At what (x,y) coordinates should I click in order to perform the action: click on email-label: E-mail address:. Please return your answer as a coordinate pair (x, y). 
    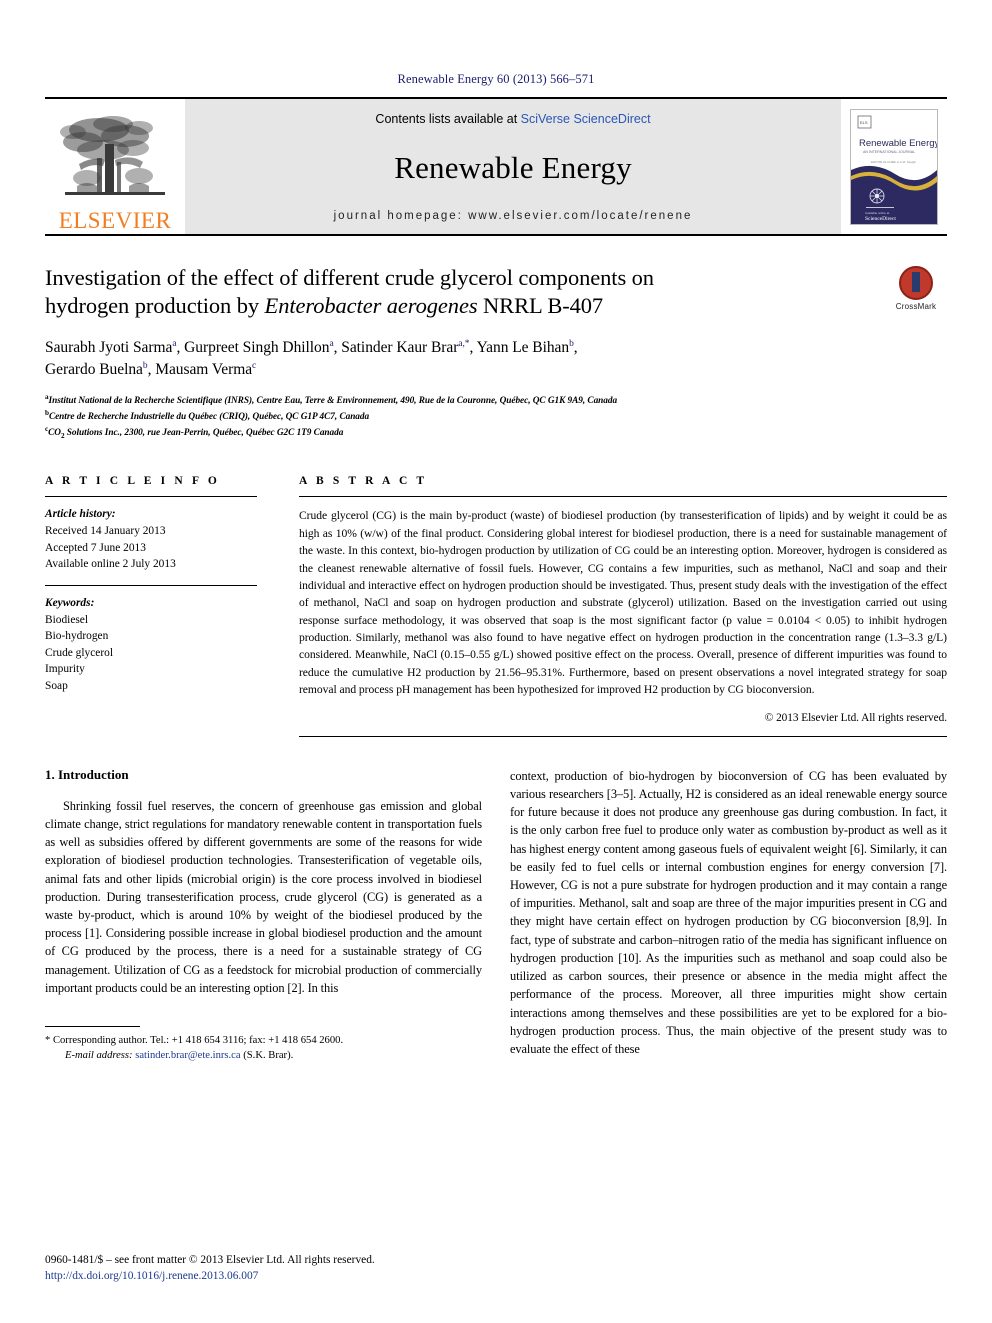
    Looking at the image, I should click on (99, 1056).